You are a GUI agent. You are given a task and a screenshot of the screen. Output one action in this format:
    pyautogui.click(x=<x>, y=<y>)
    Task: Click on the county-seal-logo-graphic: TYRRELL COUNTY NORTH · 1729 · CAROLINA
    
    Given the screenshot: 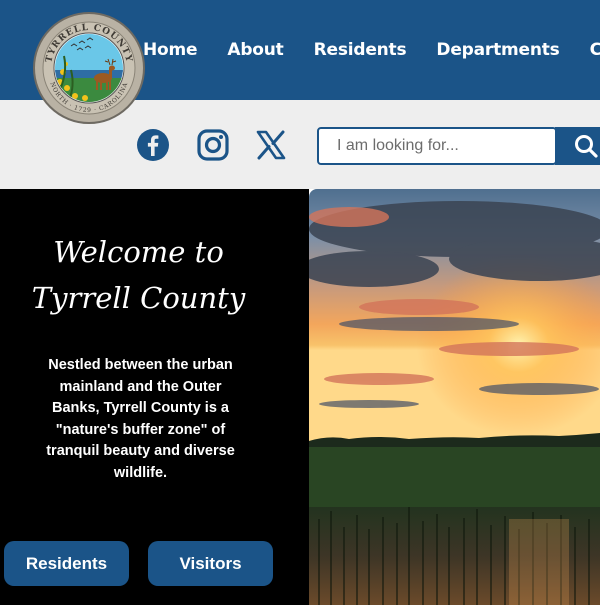 What is the action you would take?
    pyautogui.click(x=89, y=68)
    